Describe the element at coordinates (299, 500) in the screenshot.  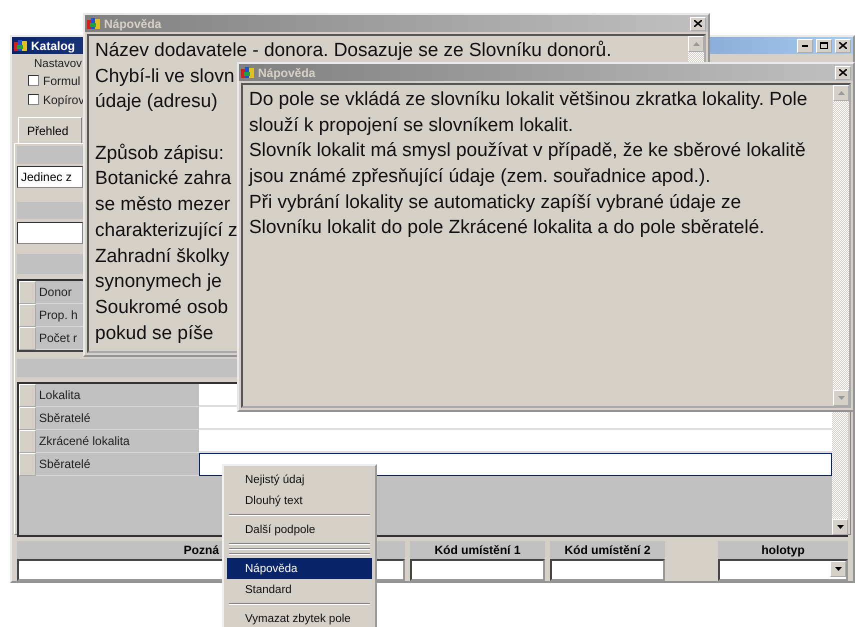
I see `menu-item: Dlouhý text` at that location.